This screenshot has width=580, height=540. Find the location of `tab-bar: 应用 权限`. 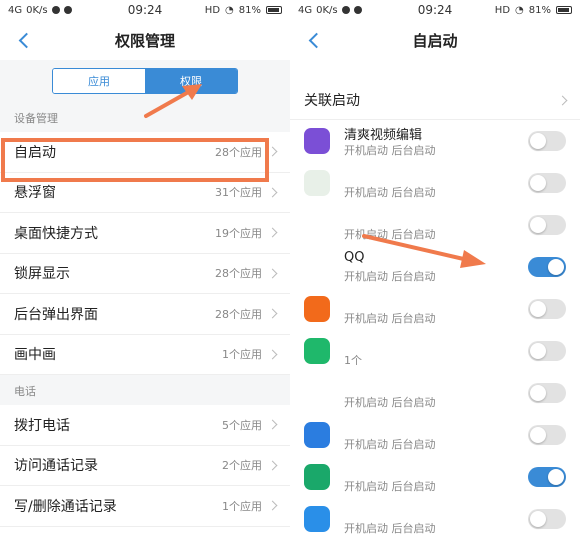

tab-bar: 应用 权限 is located at coordinates (145, 81).